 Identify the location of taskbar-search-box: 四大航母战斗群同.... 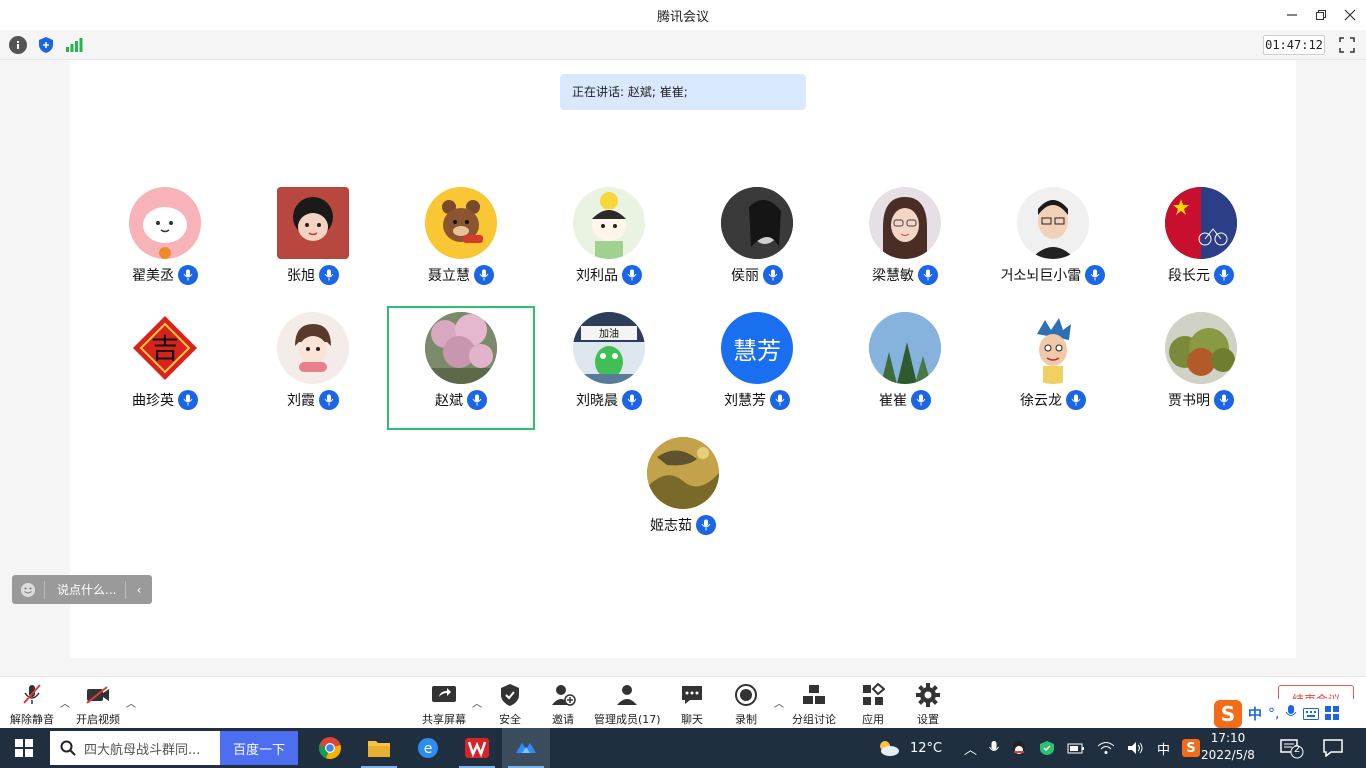
(135, 748).